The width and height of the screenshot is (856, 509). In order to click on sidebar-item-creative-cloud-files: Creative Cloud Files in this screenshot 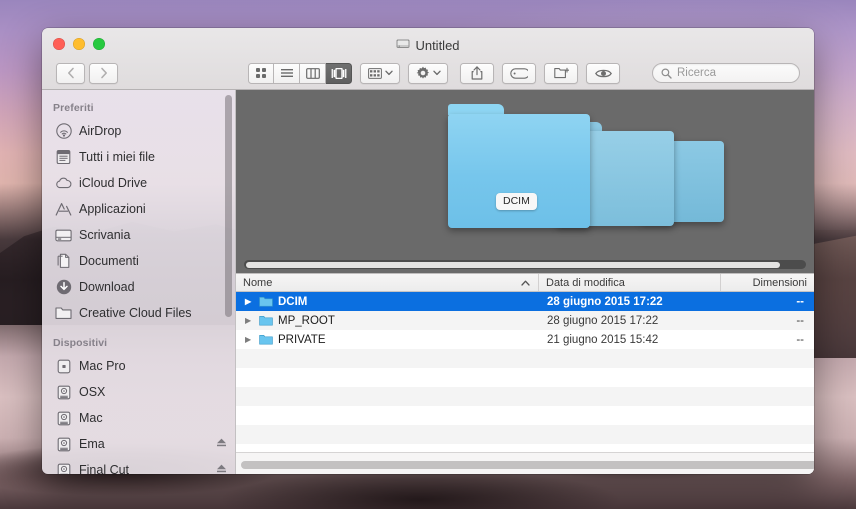, I will do `click(138, 313)`.